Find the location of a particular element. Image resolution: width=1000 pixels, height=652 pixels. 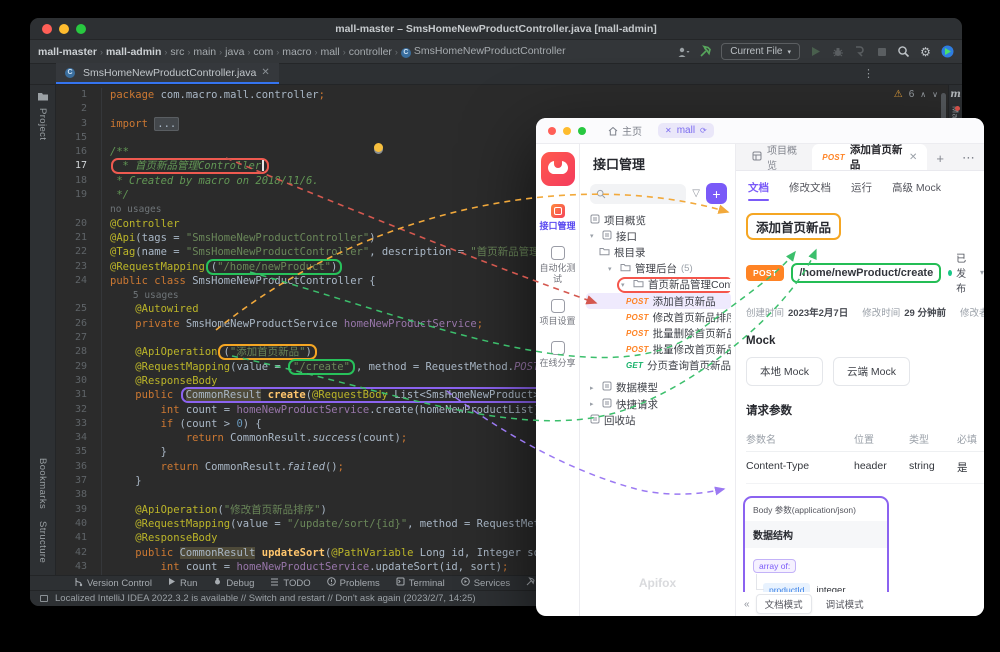

ide-plugin-icon is located at coordinates (947, 51).